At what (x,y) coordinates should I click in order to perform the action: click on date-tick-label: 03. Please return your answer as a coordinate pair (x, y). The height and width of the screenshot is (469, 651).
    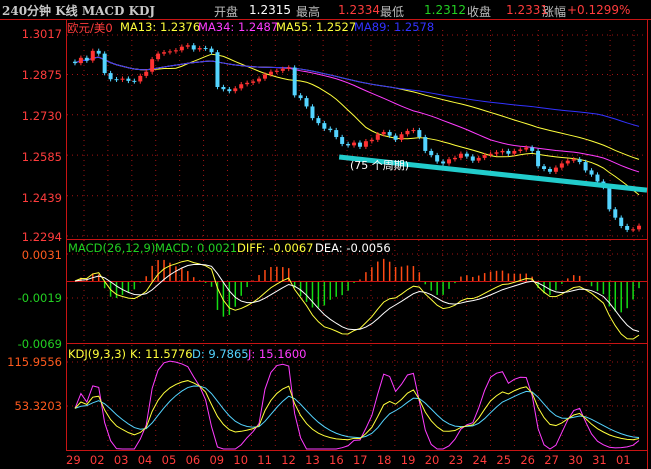
    Looking at the image, I should click on (121, 460).